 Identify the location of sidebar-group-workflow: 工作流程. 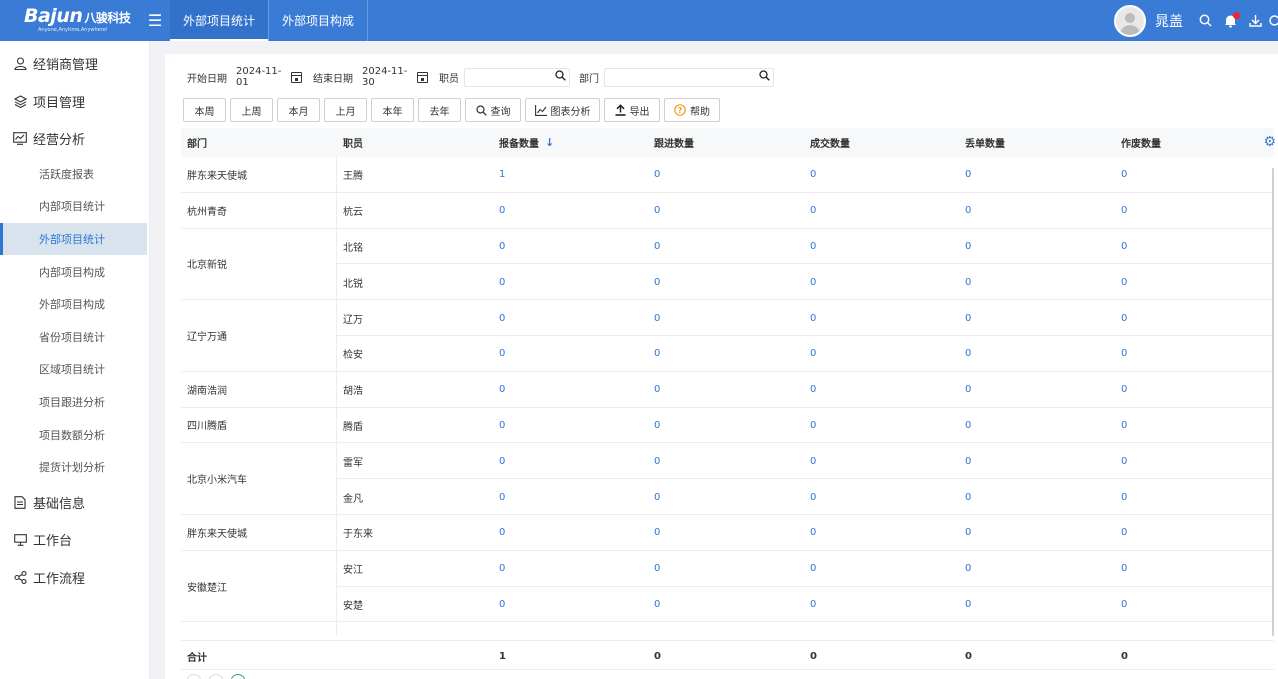
(74, 577).